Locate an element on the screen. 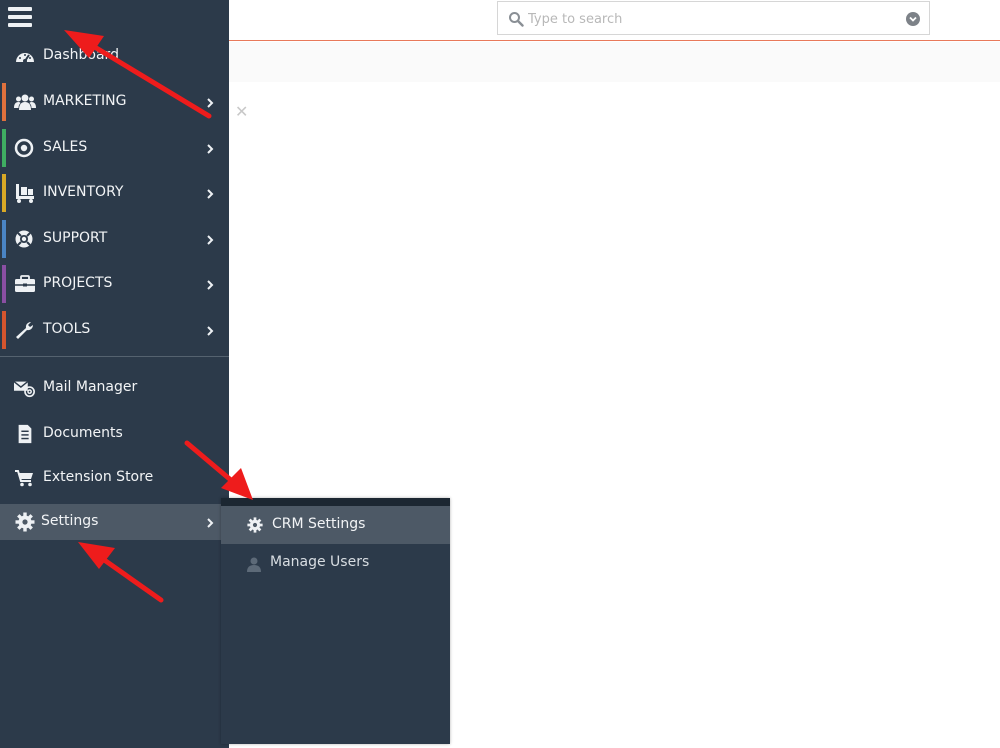  submenu-item-label: CRM Settings is located at coordinates (319, 524).